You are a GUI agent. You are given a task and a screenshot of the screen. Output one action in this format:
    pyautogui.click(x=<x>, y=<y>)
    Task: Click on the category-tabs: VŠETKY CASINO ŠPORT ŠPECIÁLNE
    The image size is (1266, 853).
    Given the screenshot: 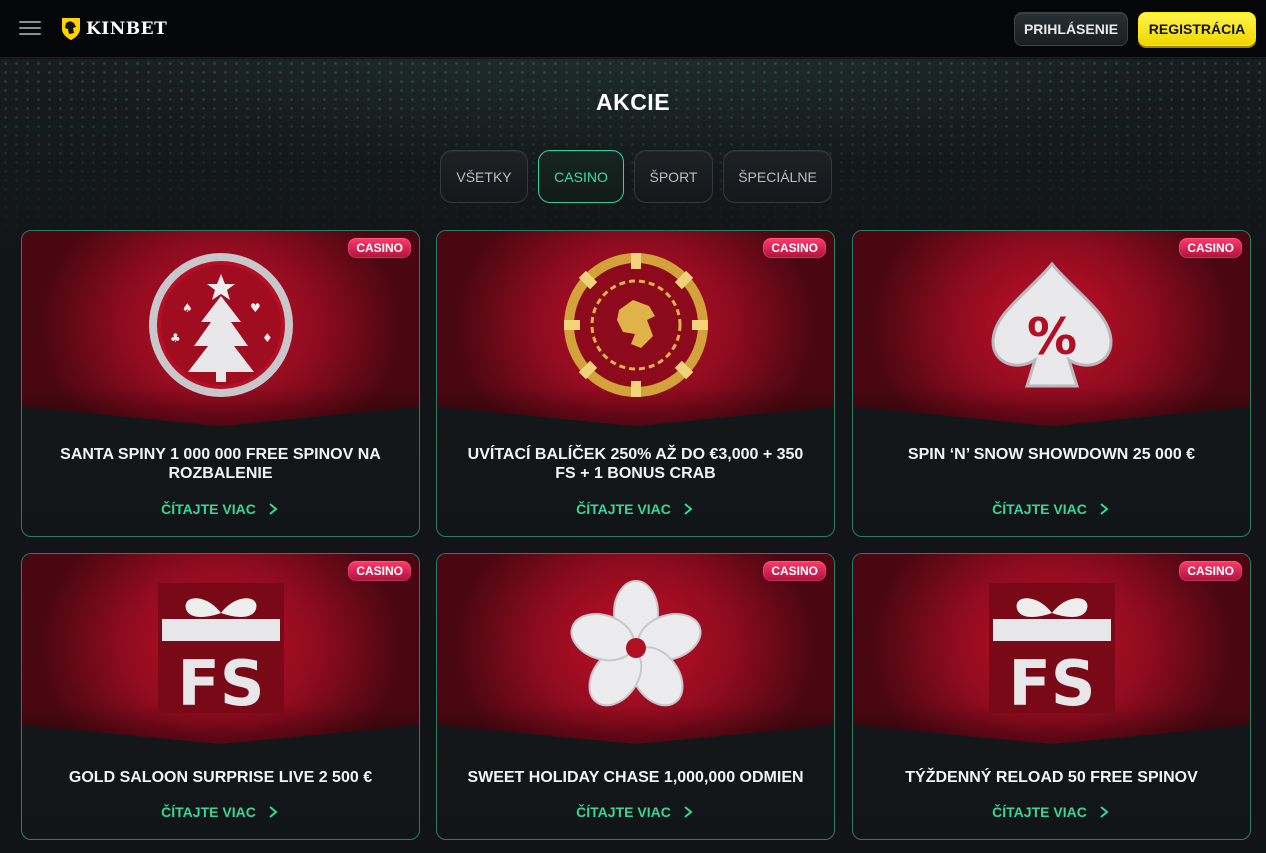 What is the action you would take?
    pyautogui.click(x=633, y=176)
    